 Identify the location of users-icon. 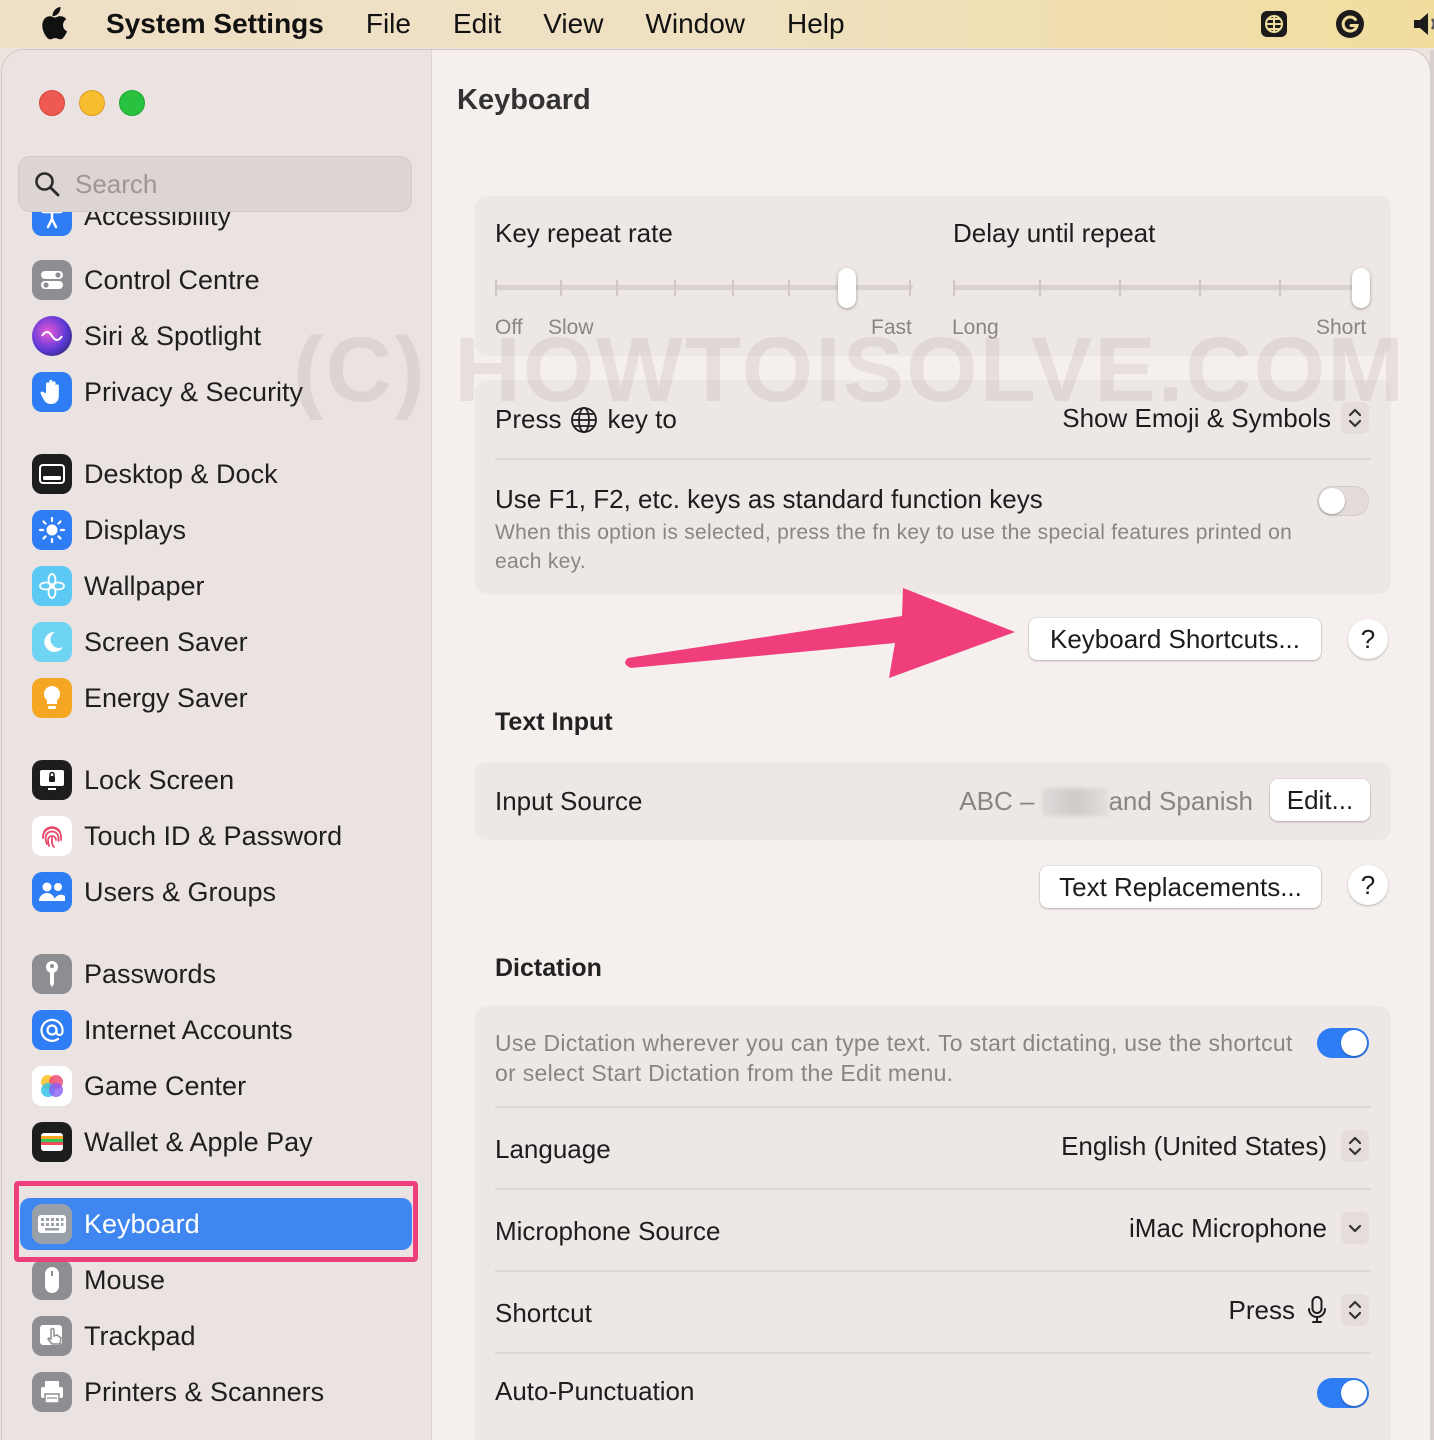
(52, 892).